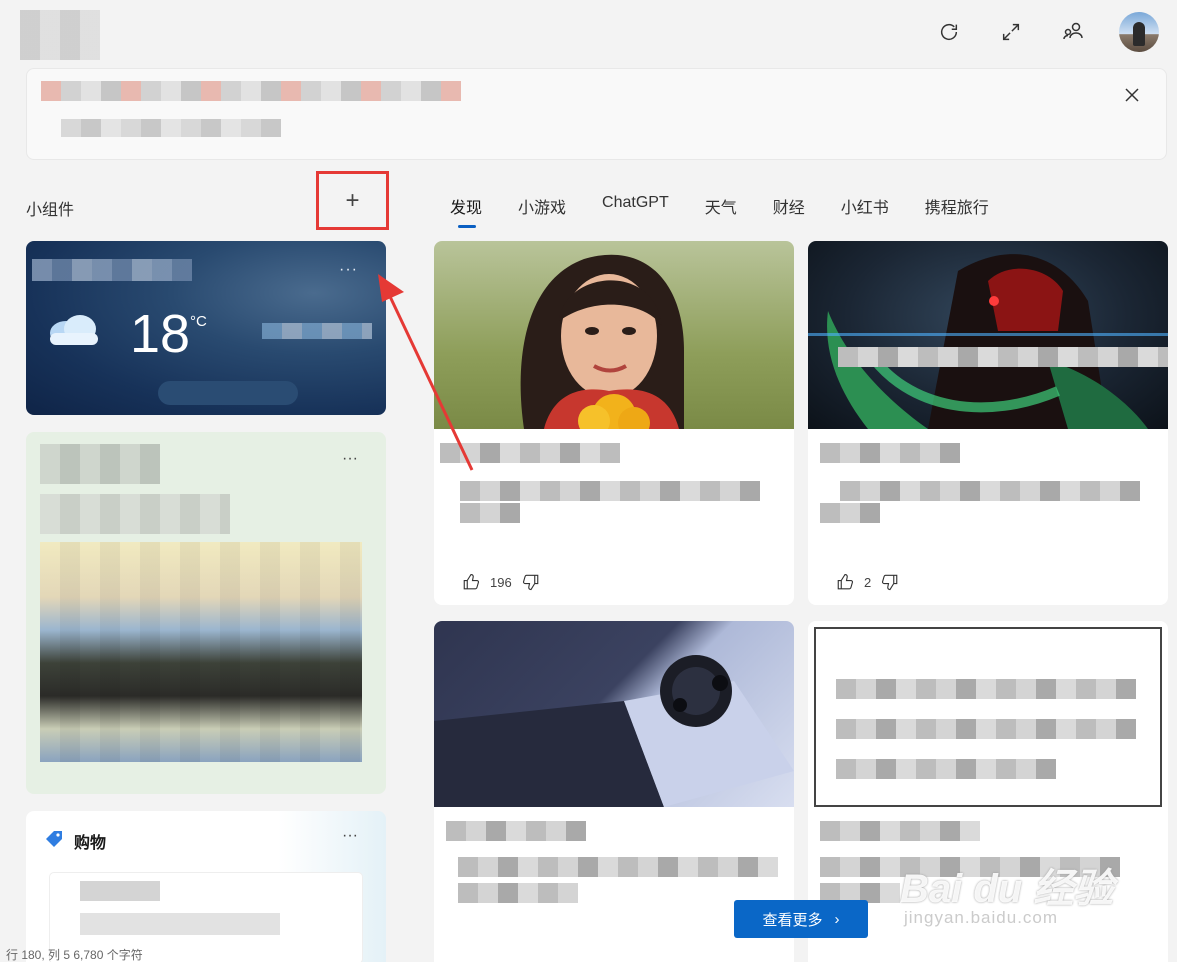 The width and height of the screenshot is (1177, 962). Describe the element at coordinates (201, 652) in the screenshot. I see `widget-image-blurred` at that location.